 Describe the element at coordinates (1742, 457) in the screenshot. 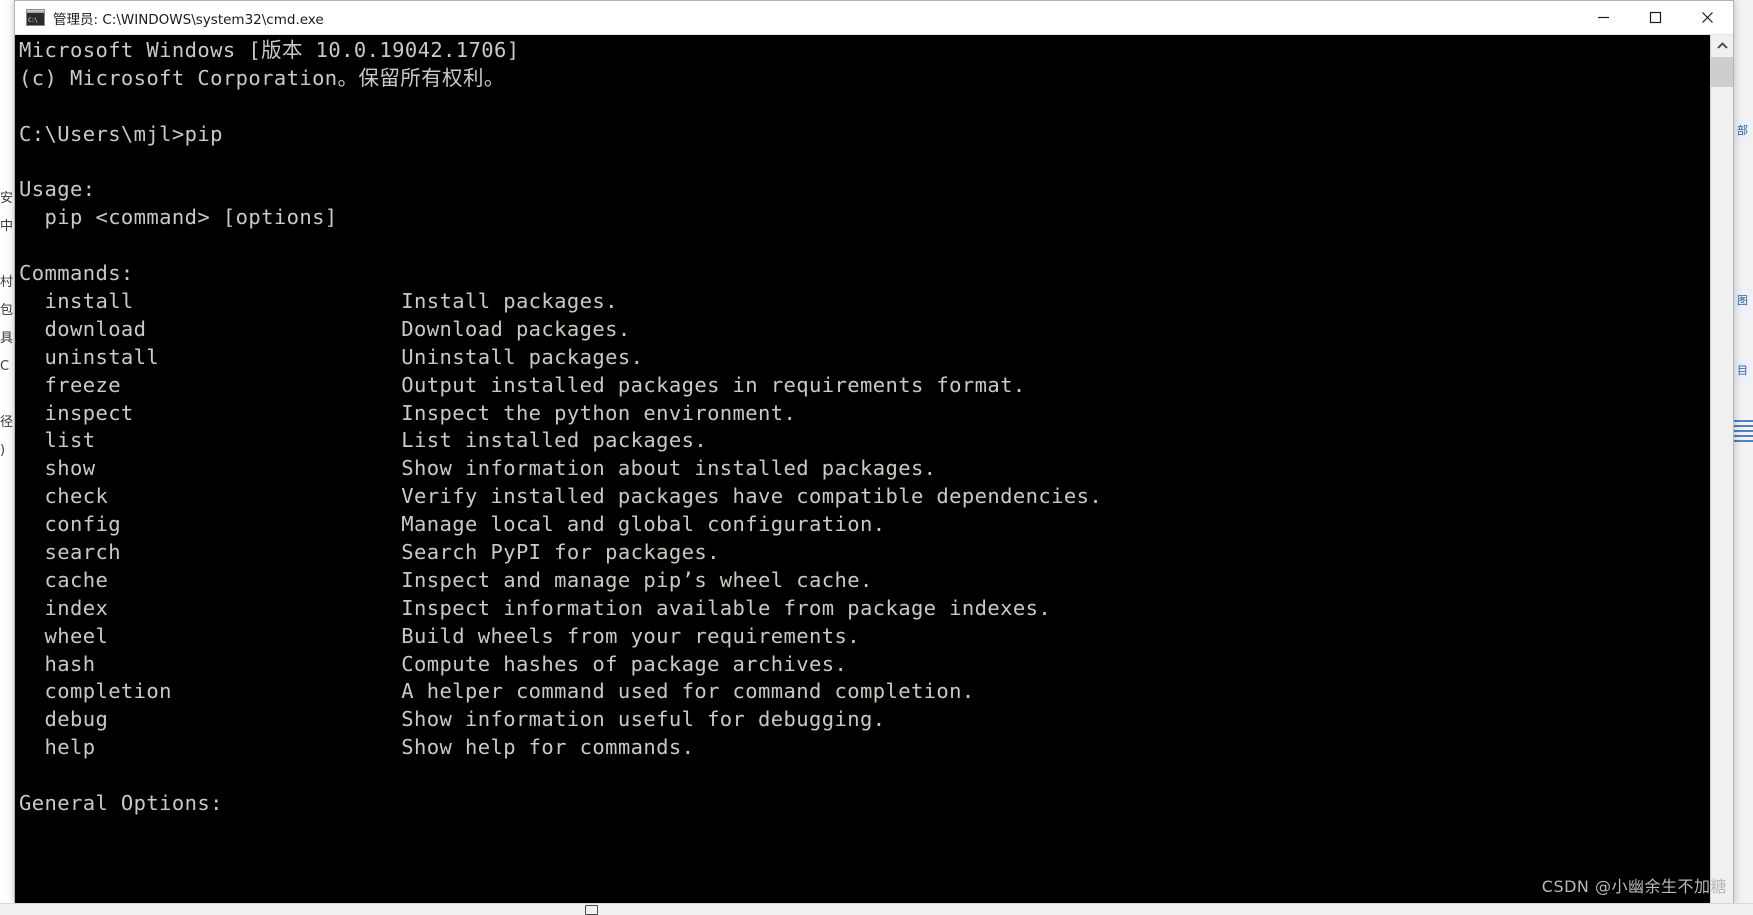

I see `background-right-panel: 部 图 目` at that location.